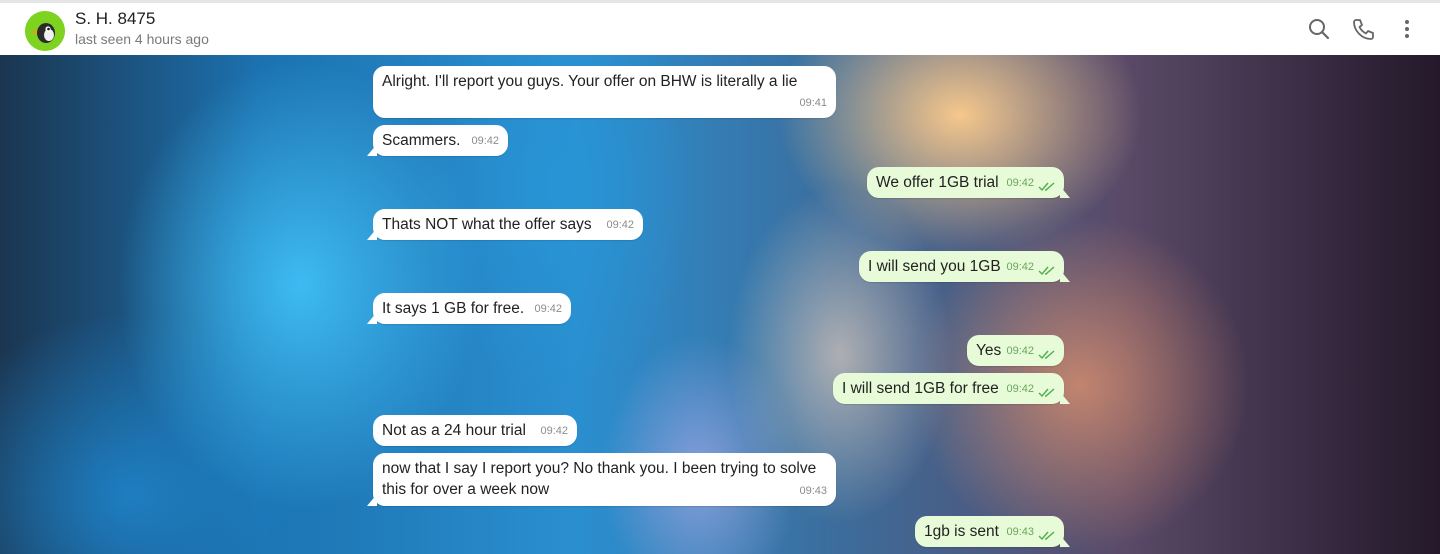  What do you see at coordinates (920, 388) in the screenshot?
I see `message-text: I will send 1GB for free` at bounding box center [920, 388].